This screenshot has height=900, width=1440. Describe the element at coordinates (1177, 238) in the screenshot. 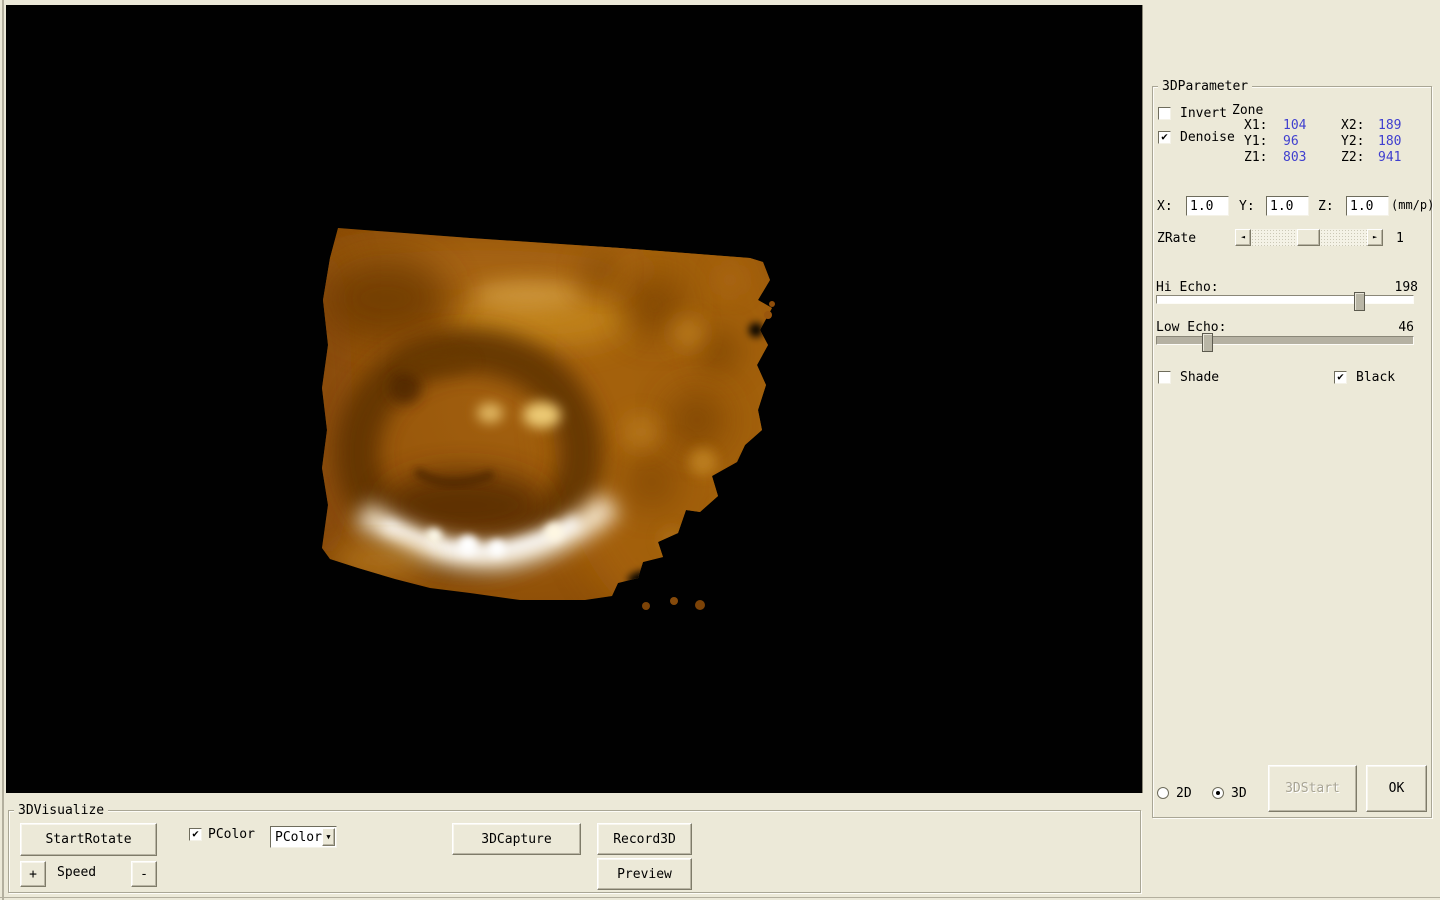

I see `zrate-label: ZRate` at that location.